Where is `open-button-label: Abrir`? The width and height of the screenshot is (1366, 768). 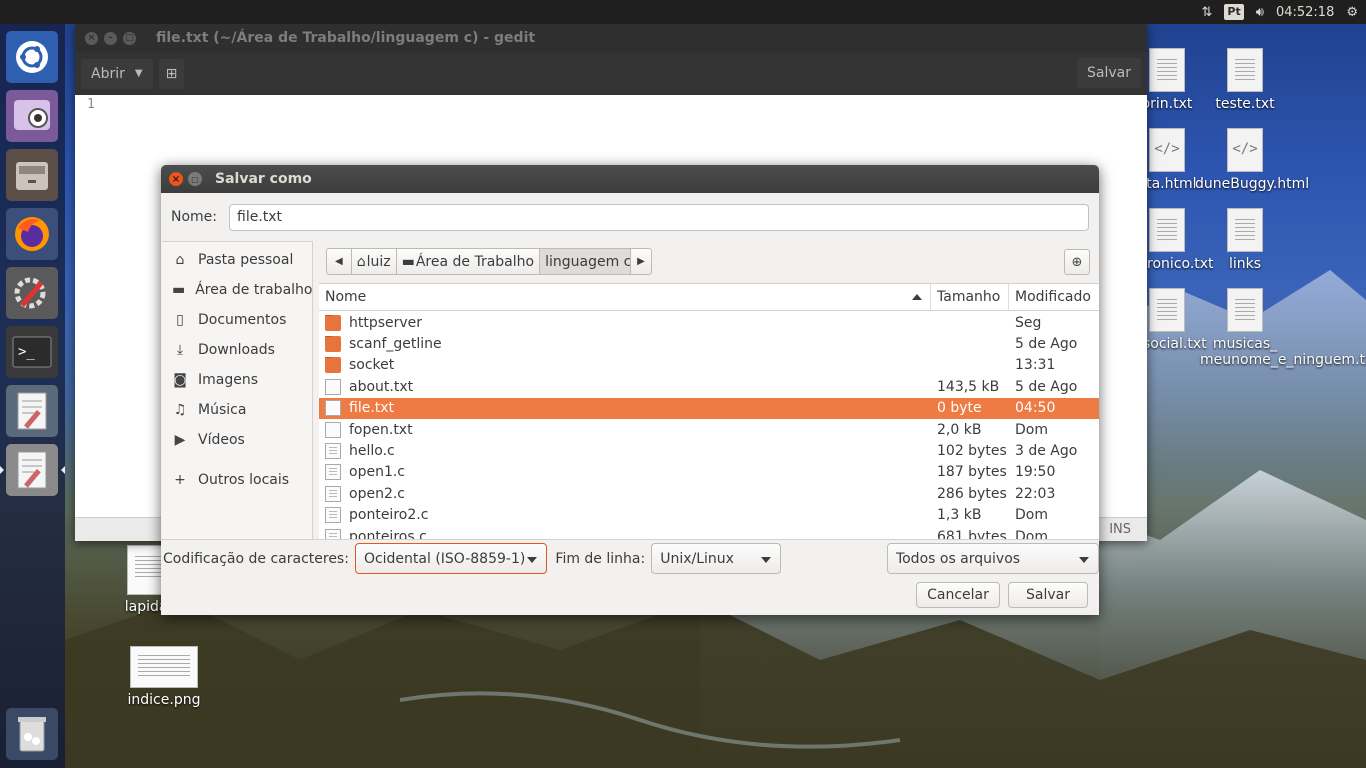
open-button-label: Abrir is located at coordinates (108, 73).